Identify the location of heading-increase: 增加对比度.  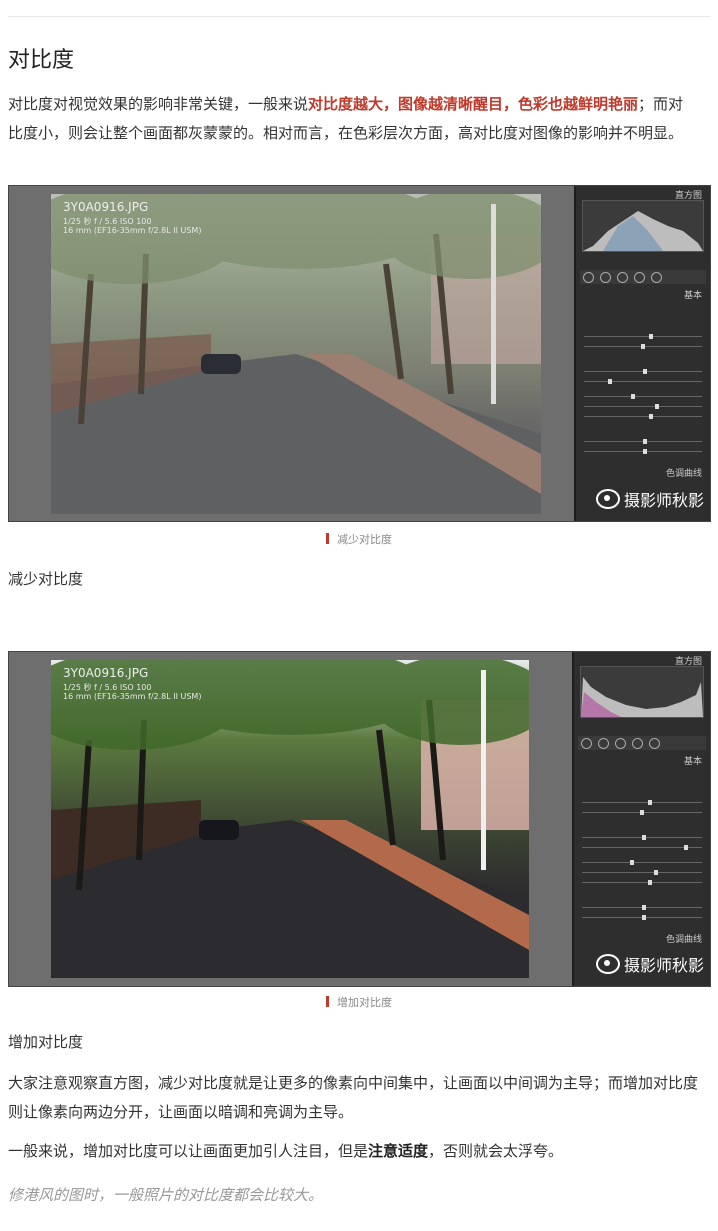
(46, 1042).